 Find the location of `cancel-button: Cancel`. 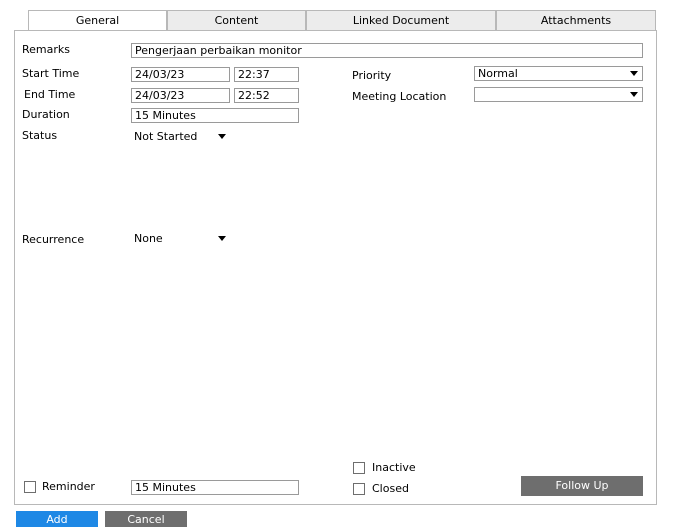

cancel-button: Cancel is located at coordinates (146, 519).